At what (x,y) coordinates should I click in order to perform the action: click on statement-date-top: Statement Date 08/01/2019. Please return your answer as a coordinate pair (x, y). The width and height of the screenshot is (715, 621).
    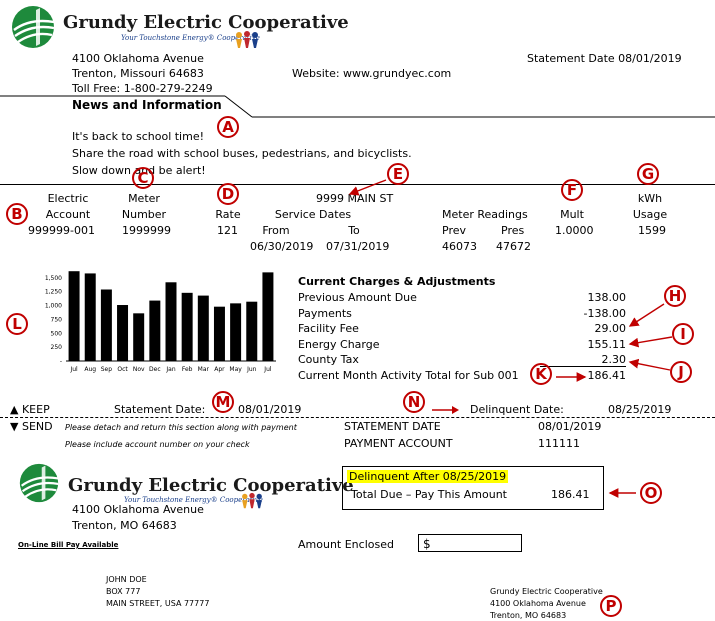
    Looking at the image, I should click on (604, 58).